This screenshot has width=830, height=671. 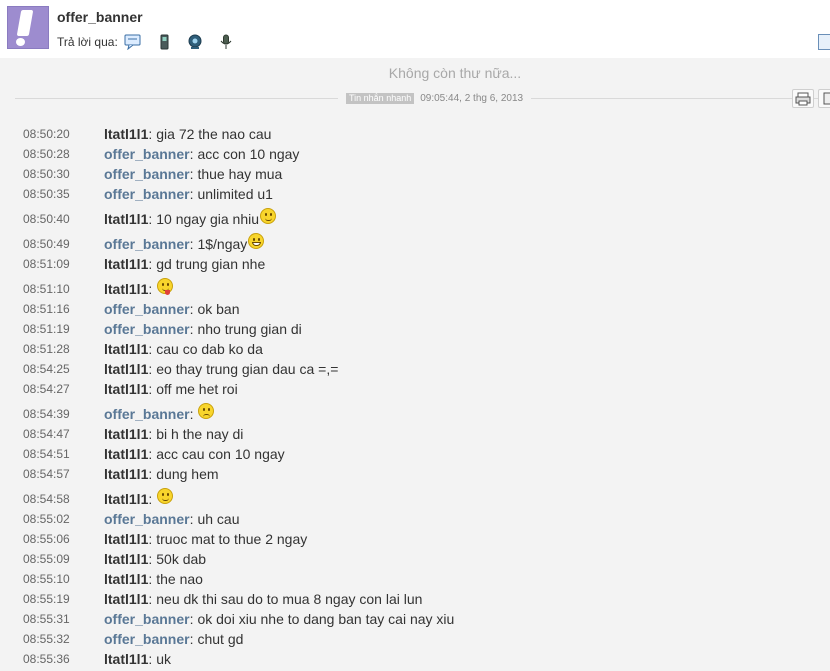 I want to click on message-content: ltatl1l1: bi h the nay di, so click(x=173, y=435).